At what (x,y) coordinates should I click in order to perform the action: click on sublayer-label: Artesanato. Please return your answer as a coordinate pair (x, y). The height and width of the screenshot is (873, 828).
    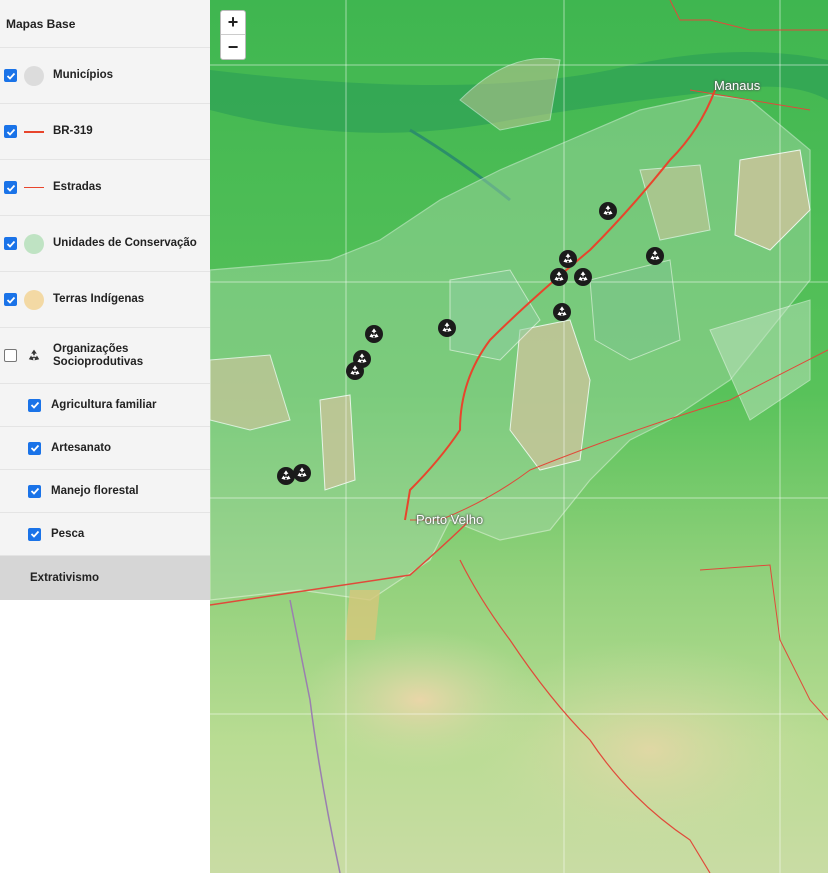
    Looking at the image, I should click on (81, 447).